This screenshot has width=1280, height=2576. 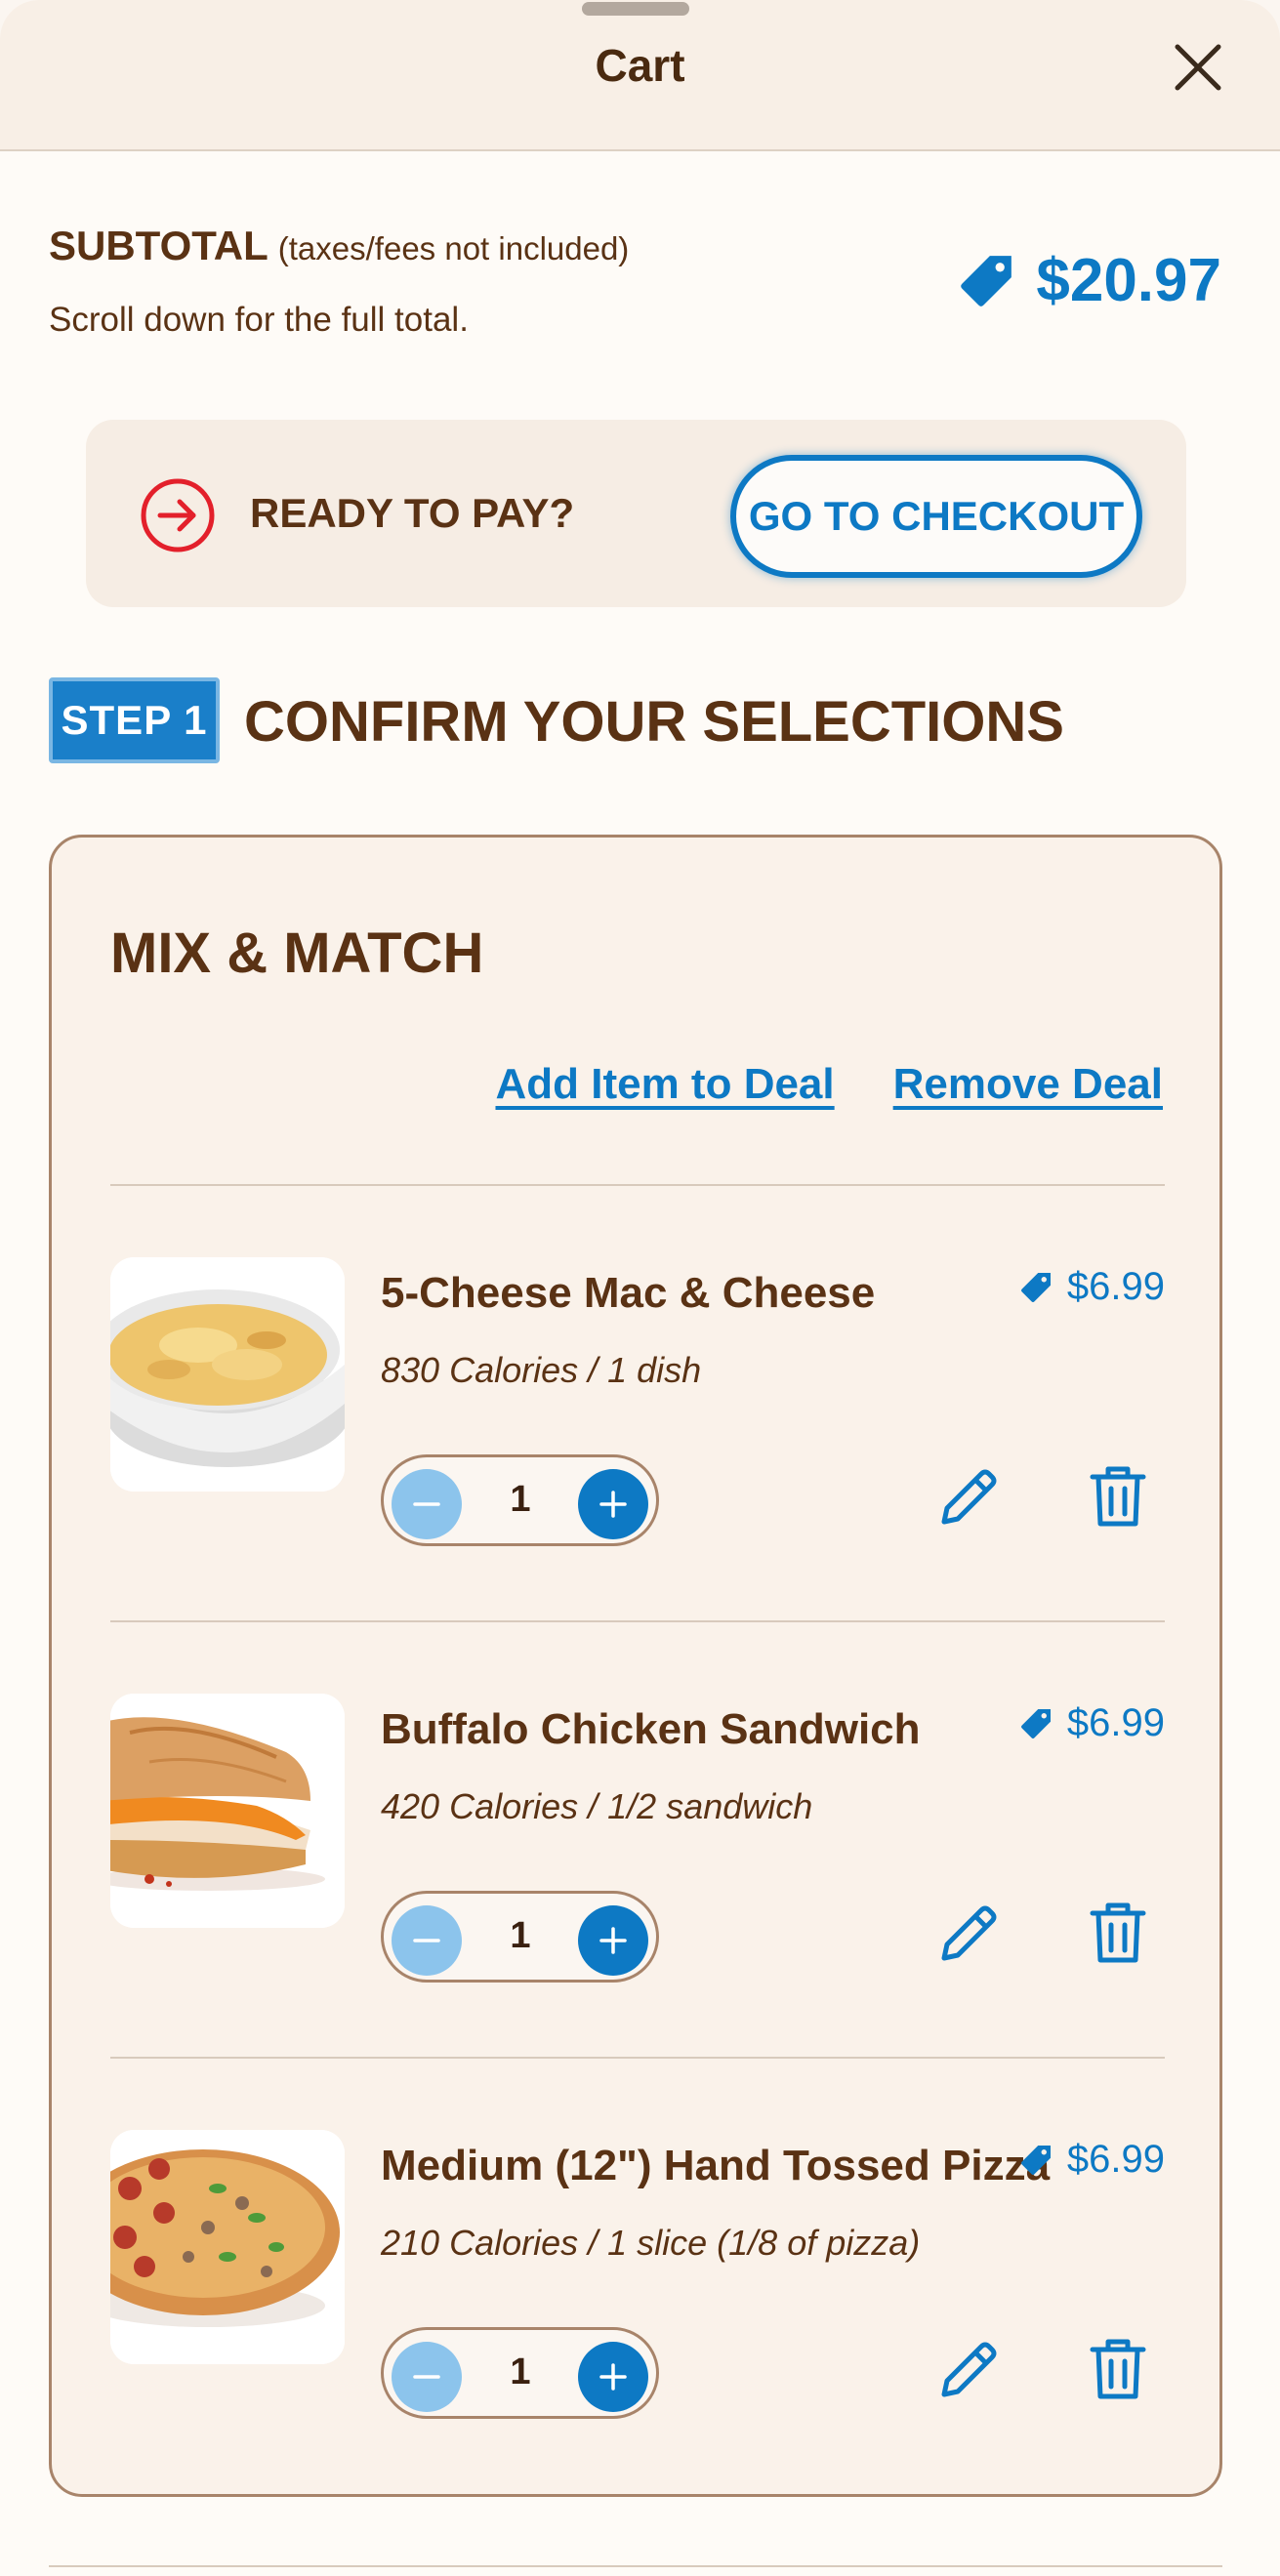 I want to click on item-name: Buffalo Chicken Sandwich, so click(x=651, y=1729).